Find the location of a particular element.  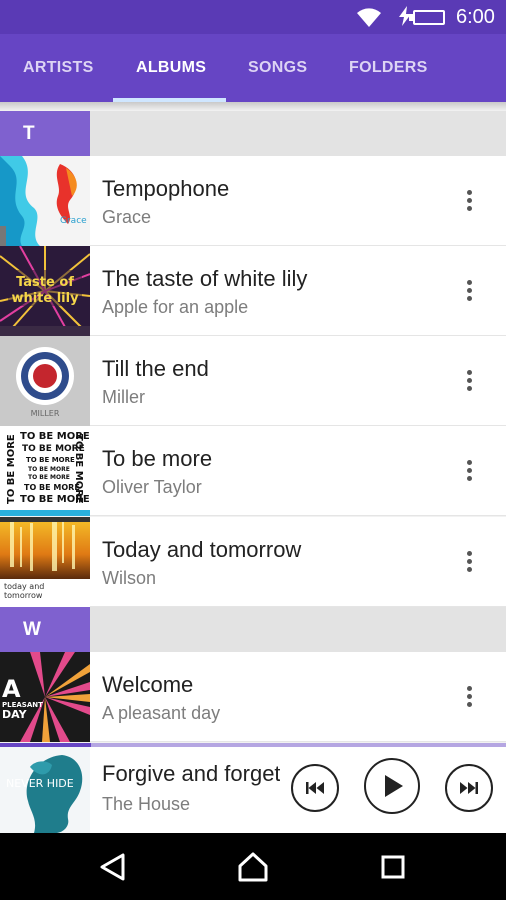

home-icon is located at coordinates (253, 867).